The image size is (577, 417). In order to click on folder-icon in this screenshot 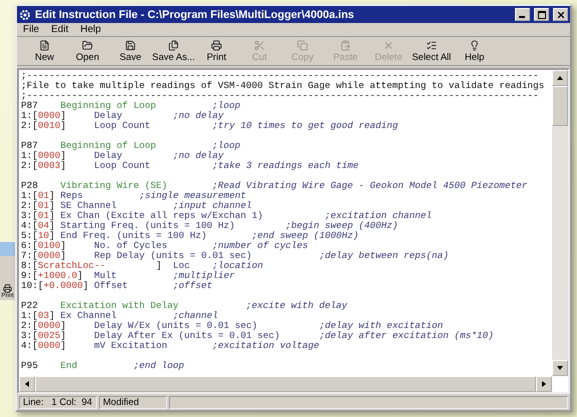, I will do `click(87, 45)`.